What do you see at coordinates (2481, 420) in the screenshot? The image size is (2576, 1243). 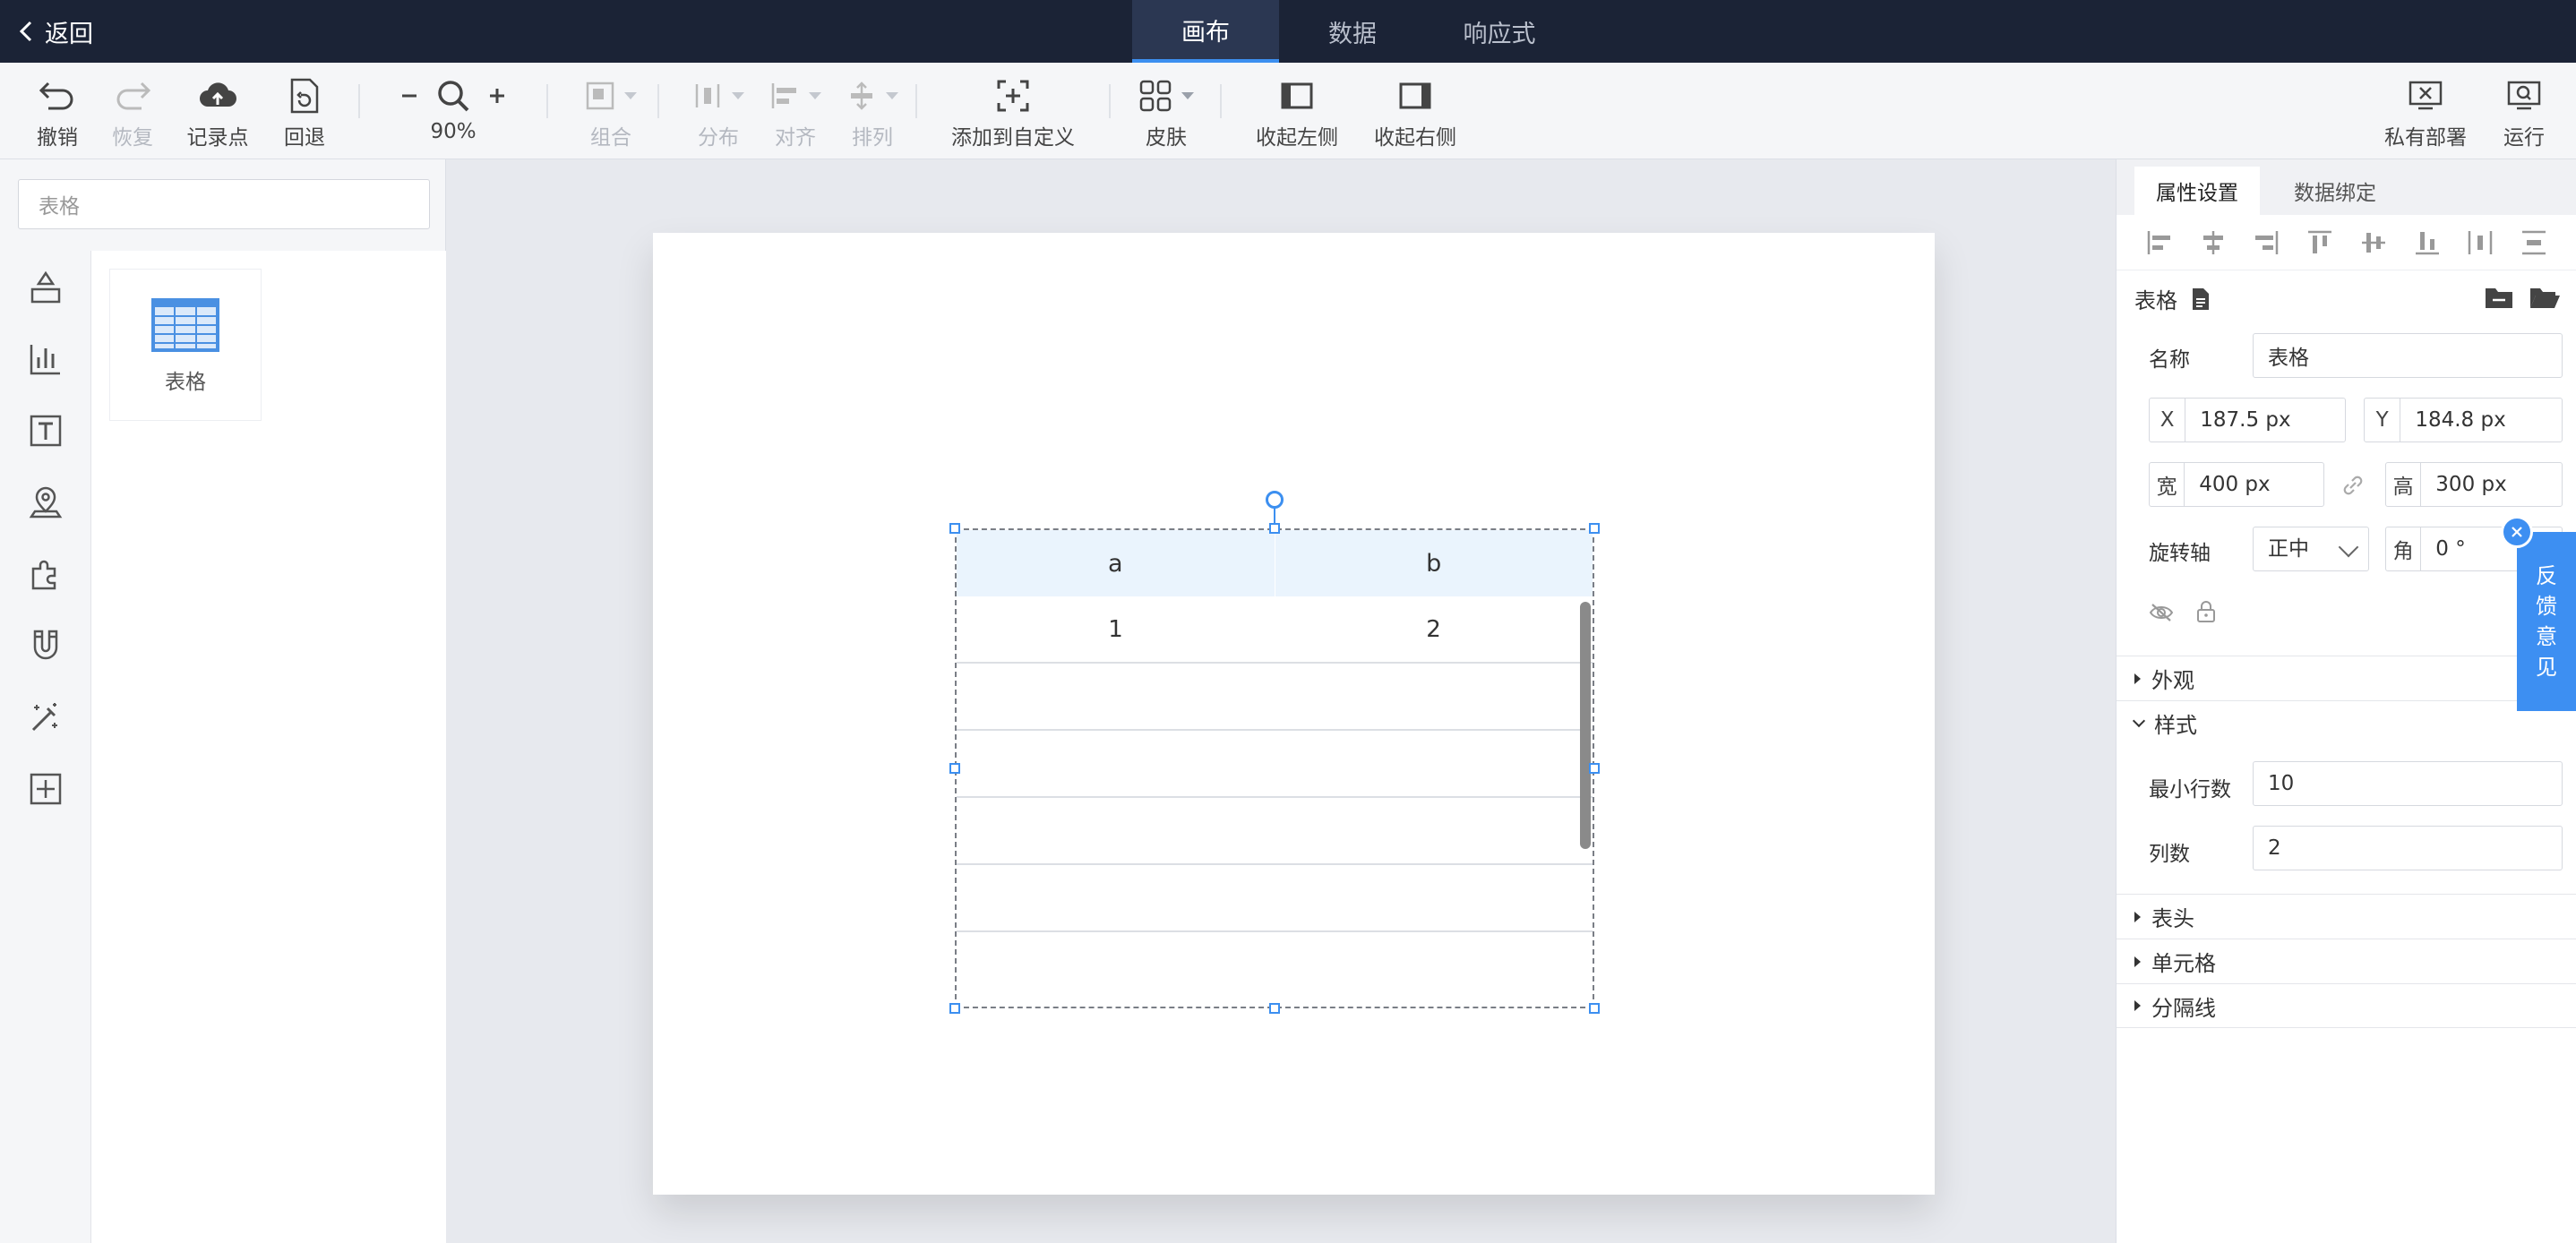 I see `y-input` at bounding box center [2481, 420].